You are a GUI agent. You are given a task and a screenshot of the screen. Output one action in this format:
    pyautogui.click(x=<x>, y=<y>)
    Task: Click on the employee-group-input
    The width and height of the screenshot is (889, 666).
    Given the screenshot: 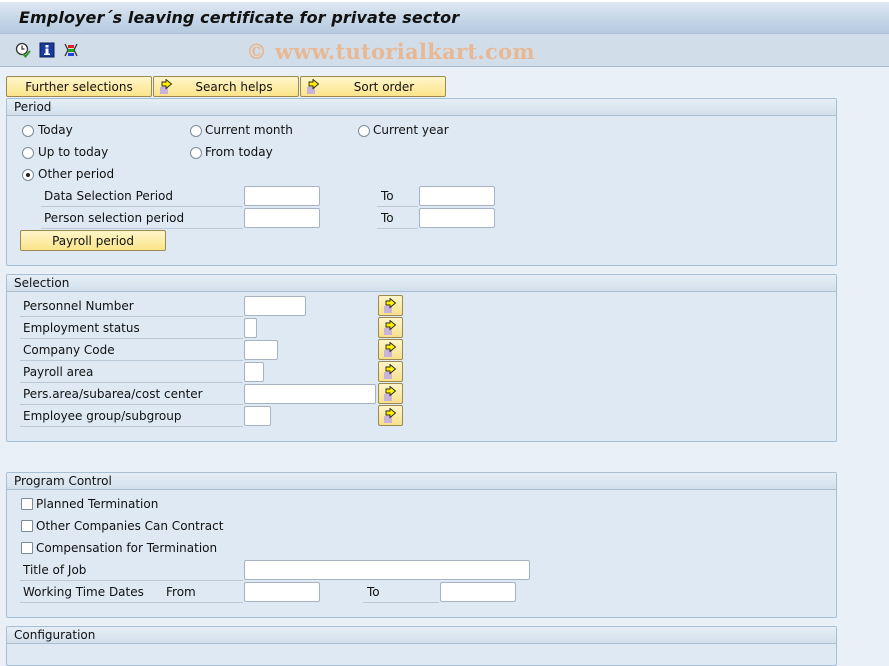 What is the action you would take?
    pyautogui.click(x=257, y=416)
    